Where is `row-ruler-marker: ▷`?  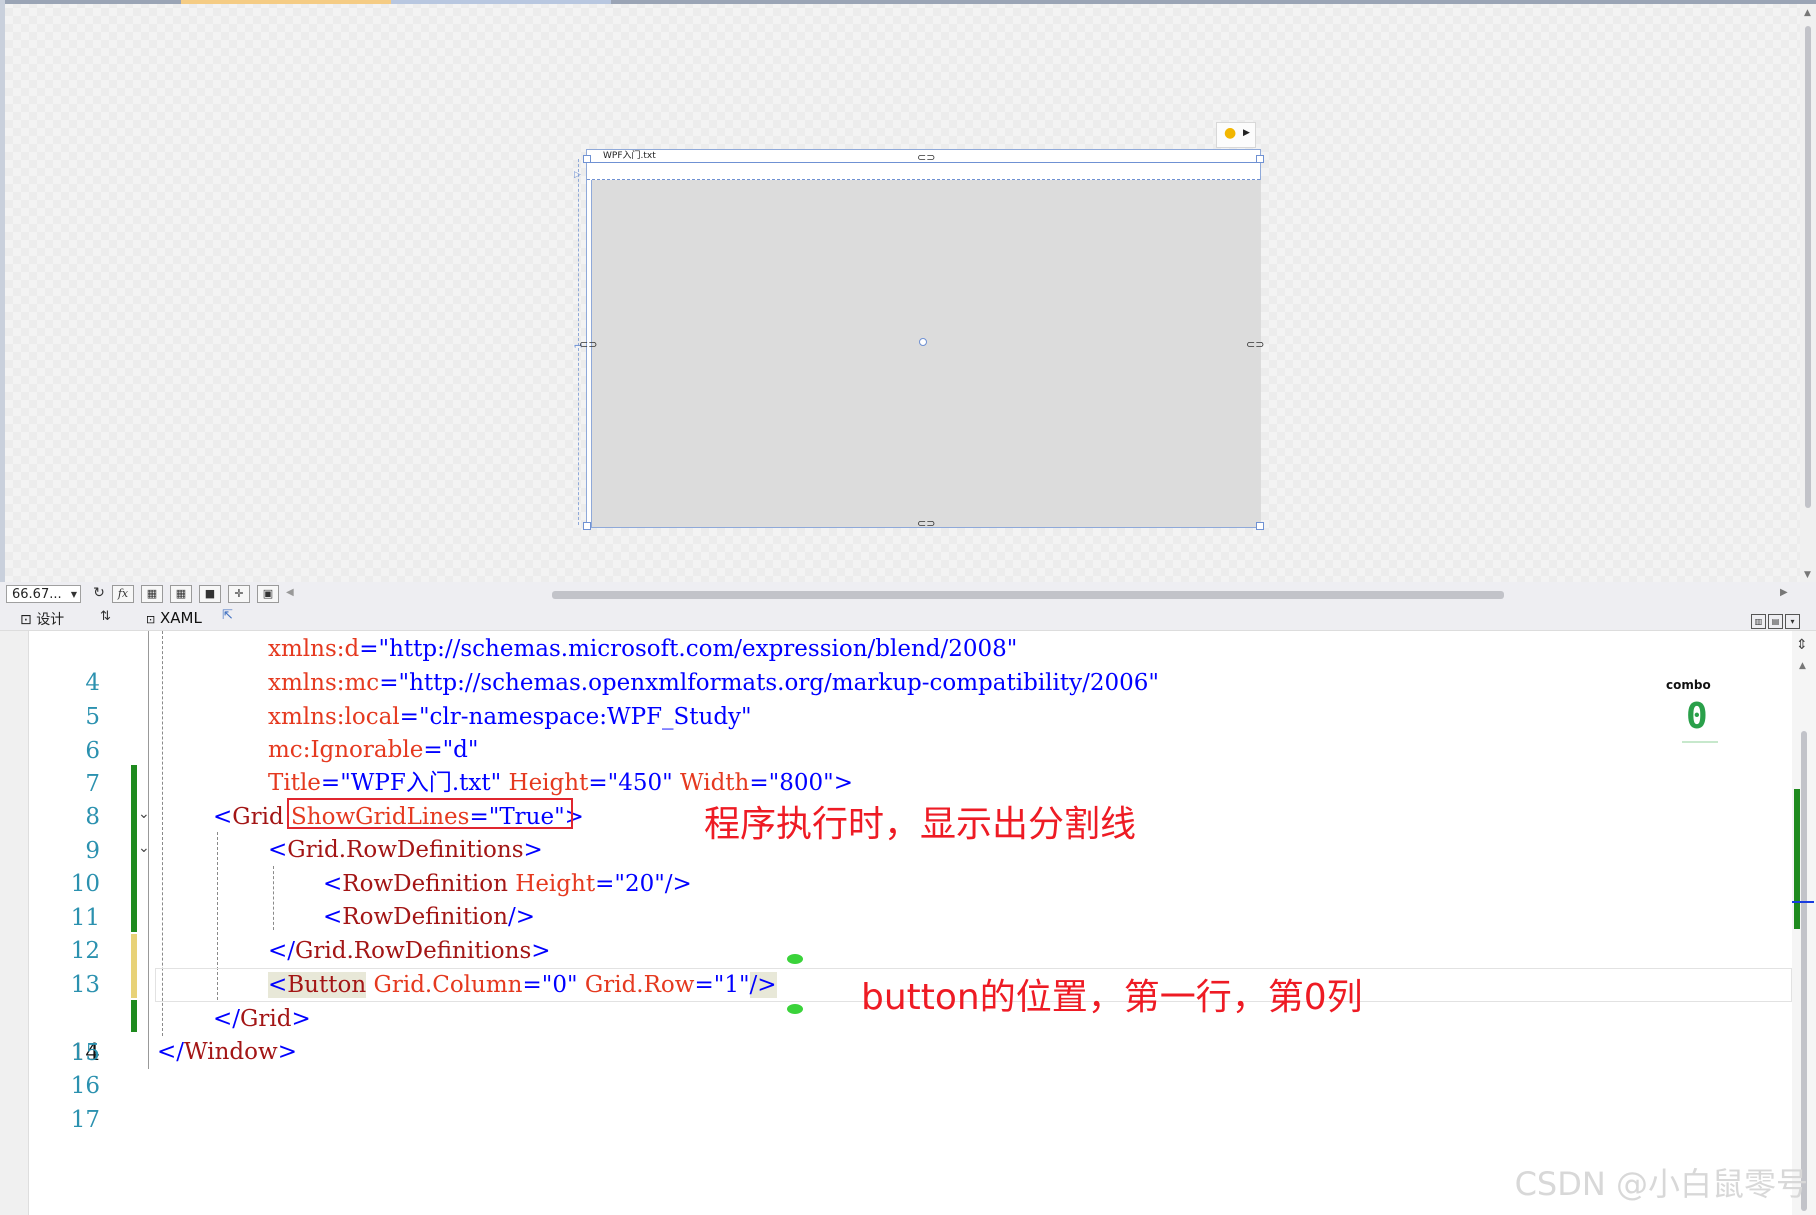 row-ruler-marker: ▷ is located at coordinates (577, 175).